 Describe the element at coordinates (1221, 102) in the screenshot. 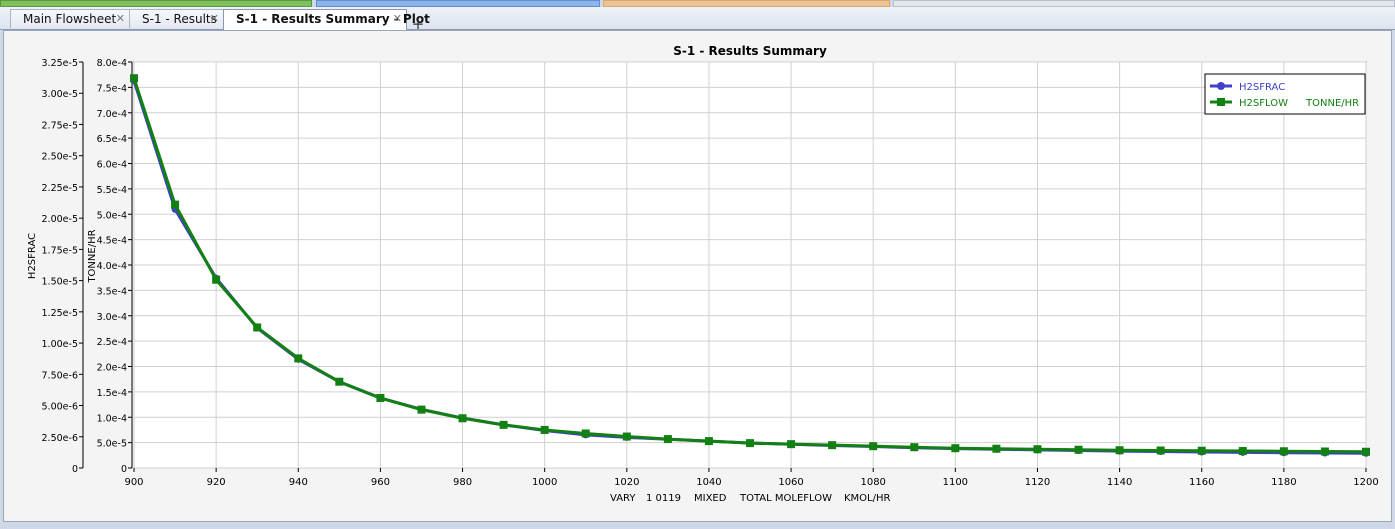

I see `legend-marker-h2sflow` at that location.